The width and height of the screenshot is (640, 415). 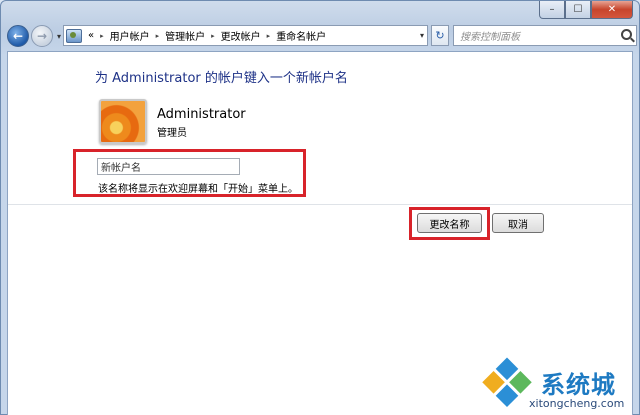 I want to click on account-role: 管理员, so click(x=172, y=133).